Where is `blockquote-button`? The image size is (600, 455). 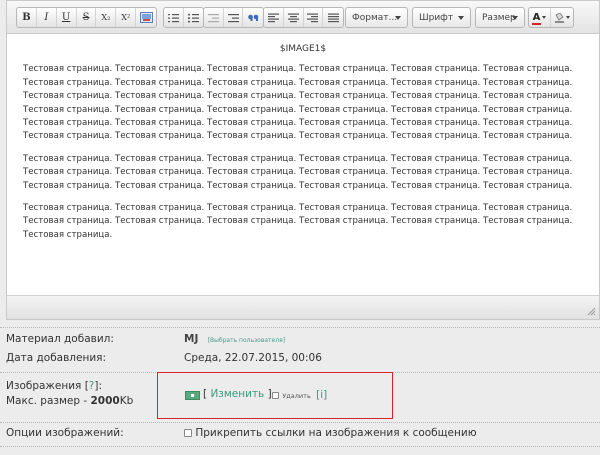
blockquote-button is located at coordinates (253, 17).